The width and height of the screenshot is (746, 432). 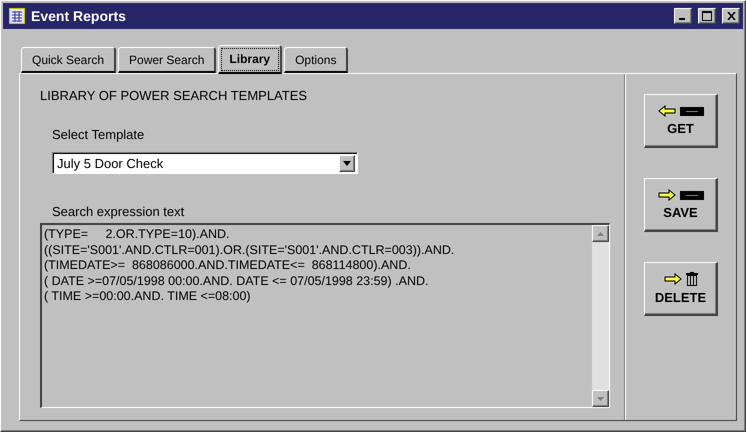 I want to click on close-icon, so click(x=731, y=16).